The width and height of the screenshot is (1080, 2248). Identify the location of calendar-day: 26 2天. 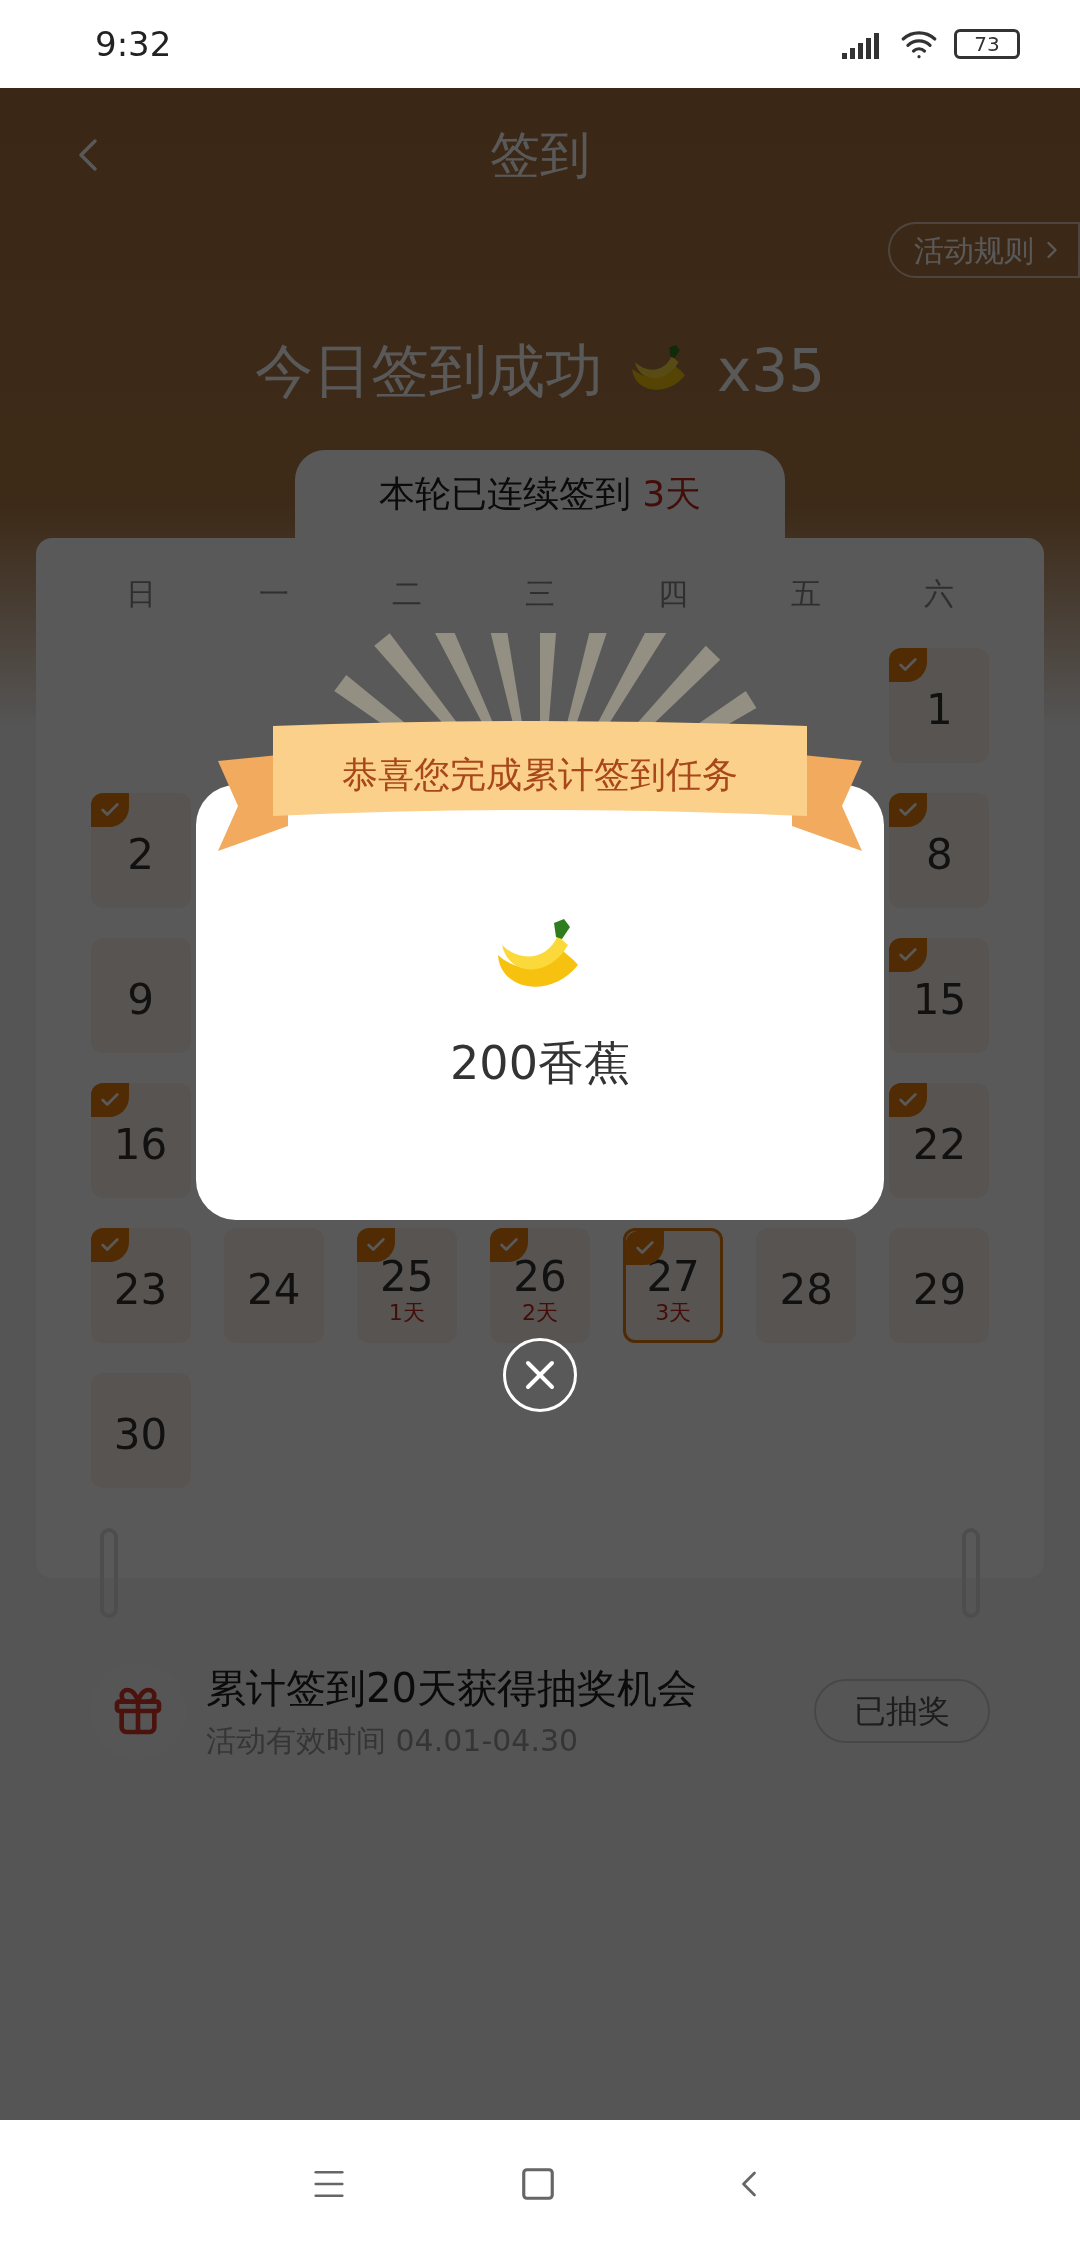
(540, 1285).